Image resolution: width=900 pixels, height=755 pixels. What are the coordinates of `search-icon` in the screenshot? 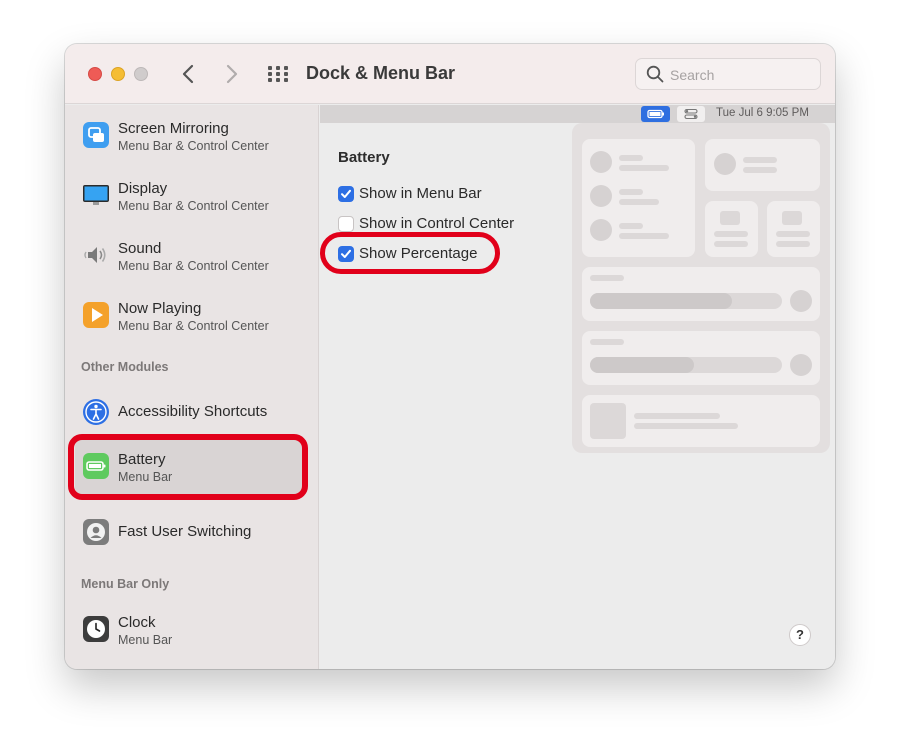 It's located at (655, 74).